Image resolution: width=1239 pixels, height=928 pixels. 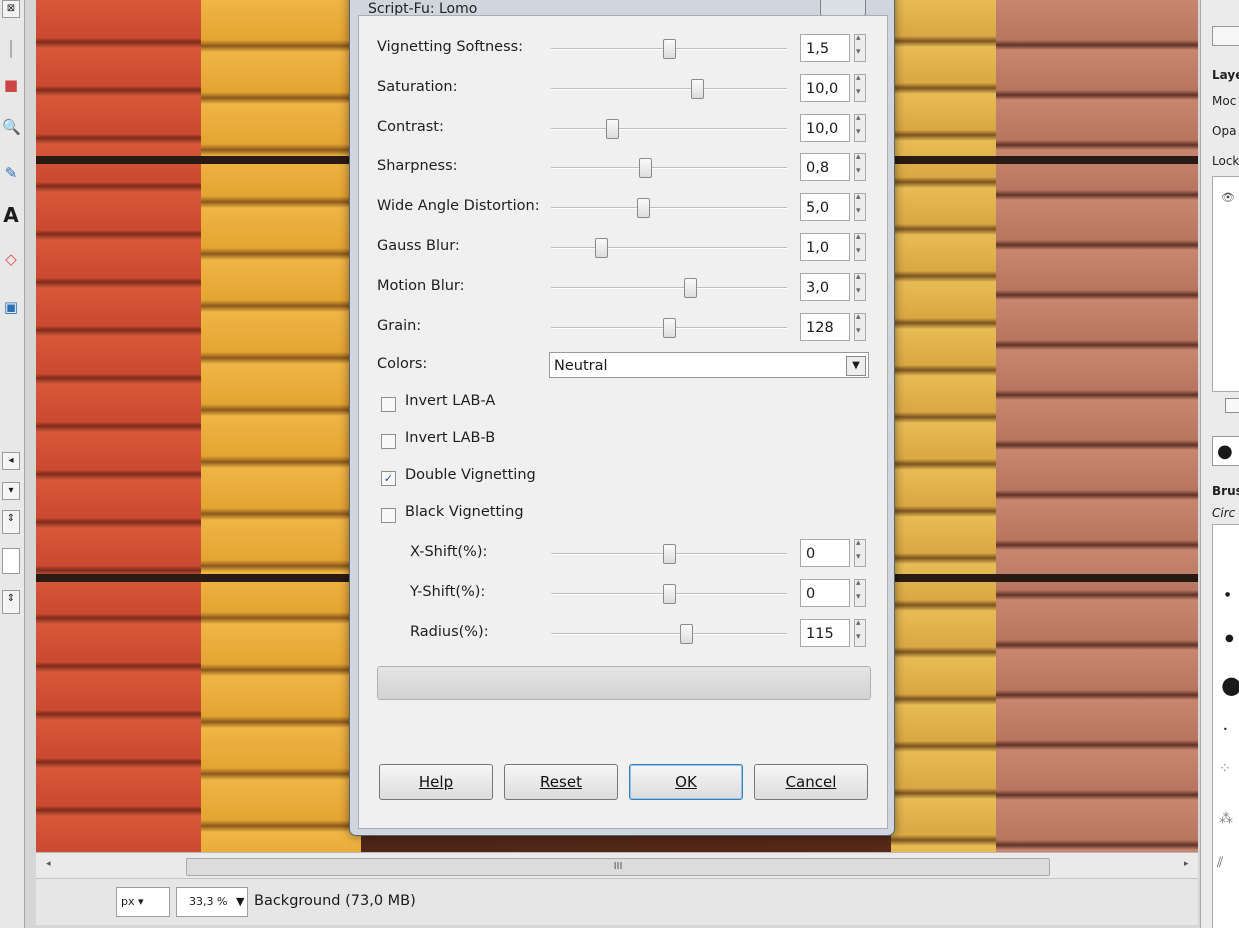 I want to click on wide-angle-distortion-slider-thumb, so click(x=643, y=208).